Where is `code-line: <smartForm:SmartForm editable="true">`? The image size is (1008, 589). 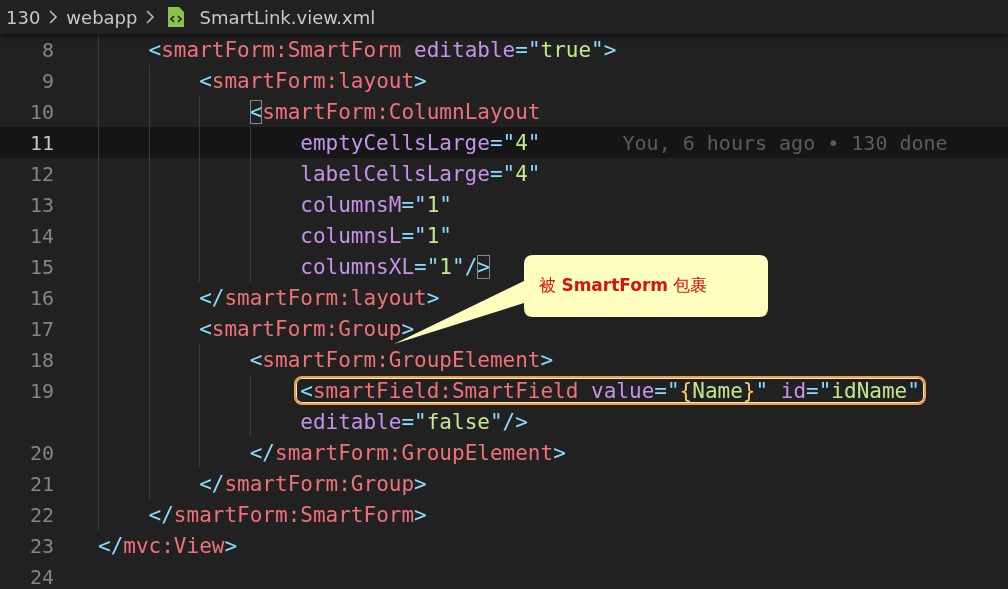 code-line: <smartForm:SmartForm editable="true"> is located at coordinates (382, 49).